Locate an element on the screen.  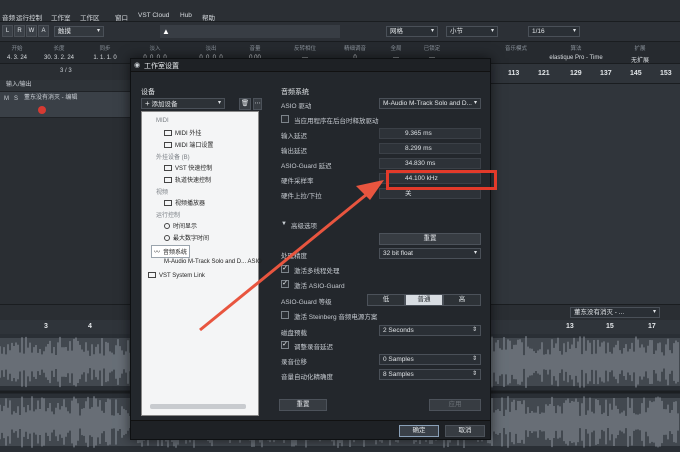
annotation-arrow is located at coordinates (291, 256).